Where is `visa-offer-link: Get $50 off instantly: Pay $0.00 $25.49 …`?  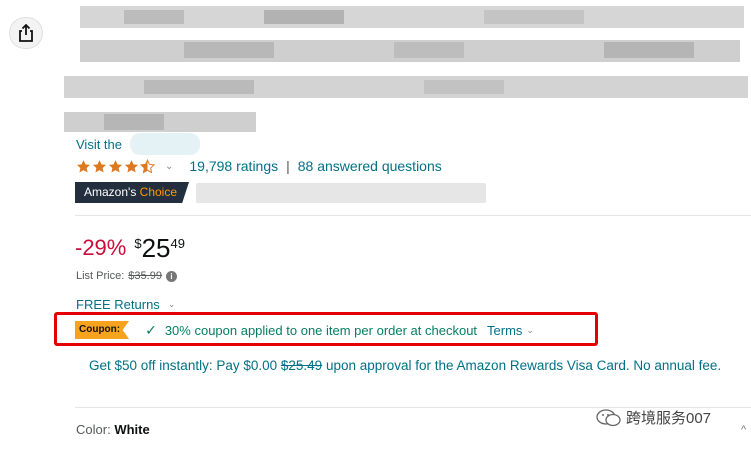
visa-offer-link: Get $50 off instantly: Pay $0.00 $25.49 … is located at coordinates (419, 366).